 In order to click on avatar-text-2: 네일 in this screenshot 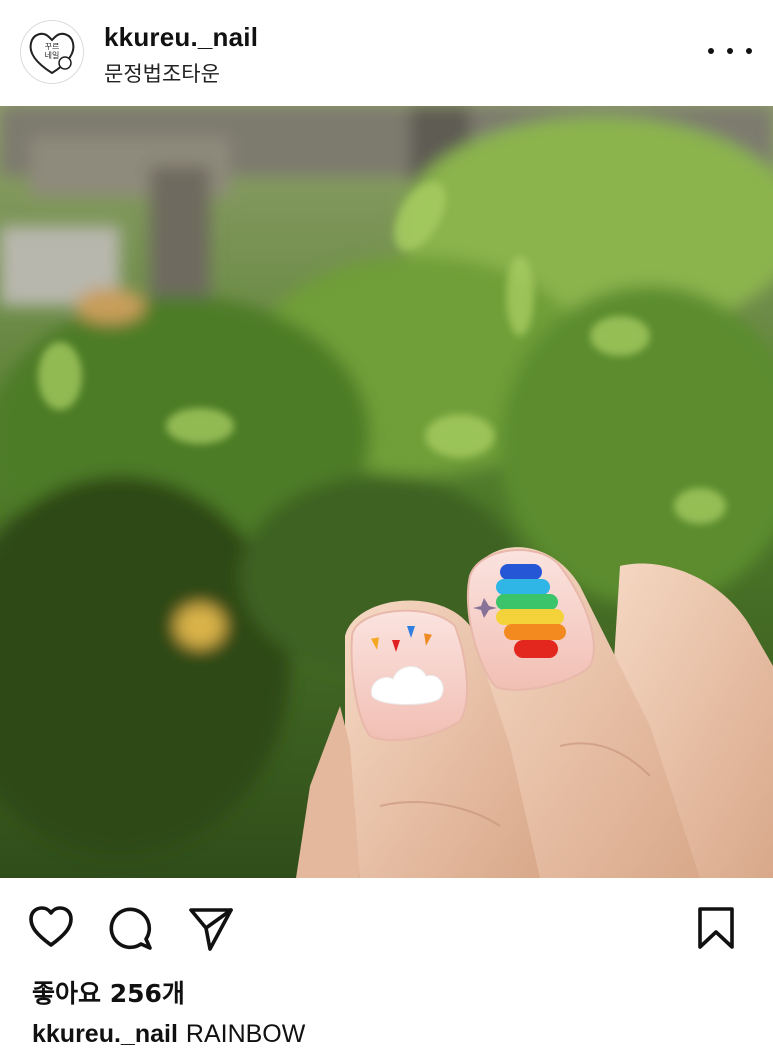, I will do `click(52, 55)`.